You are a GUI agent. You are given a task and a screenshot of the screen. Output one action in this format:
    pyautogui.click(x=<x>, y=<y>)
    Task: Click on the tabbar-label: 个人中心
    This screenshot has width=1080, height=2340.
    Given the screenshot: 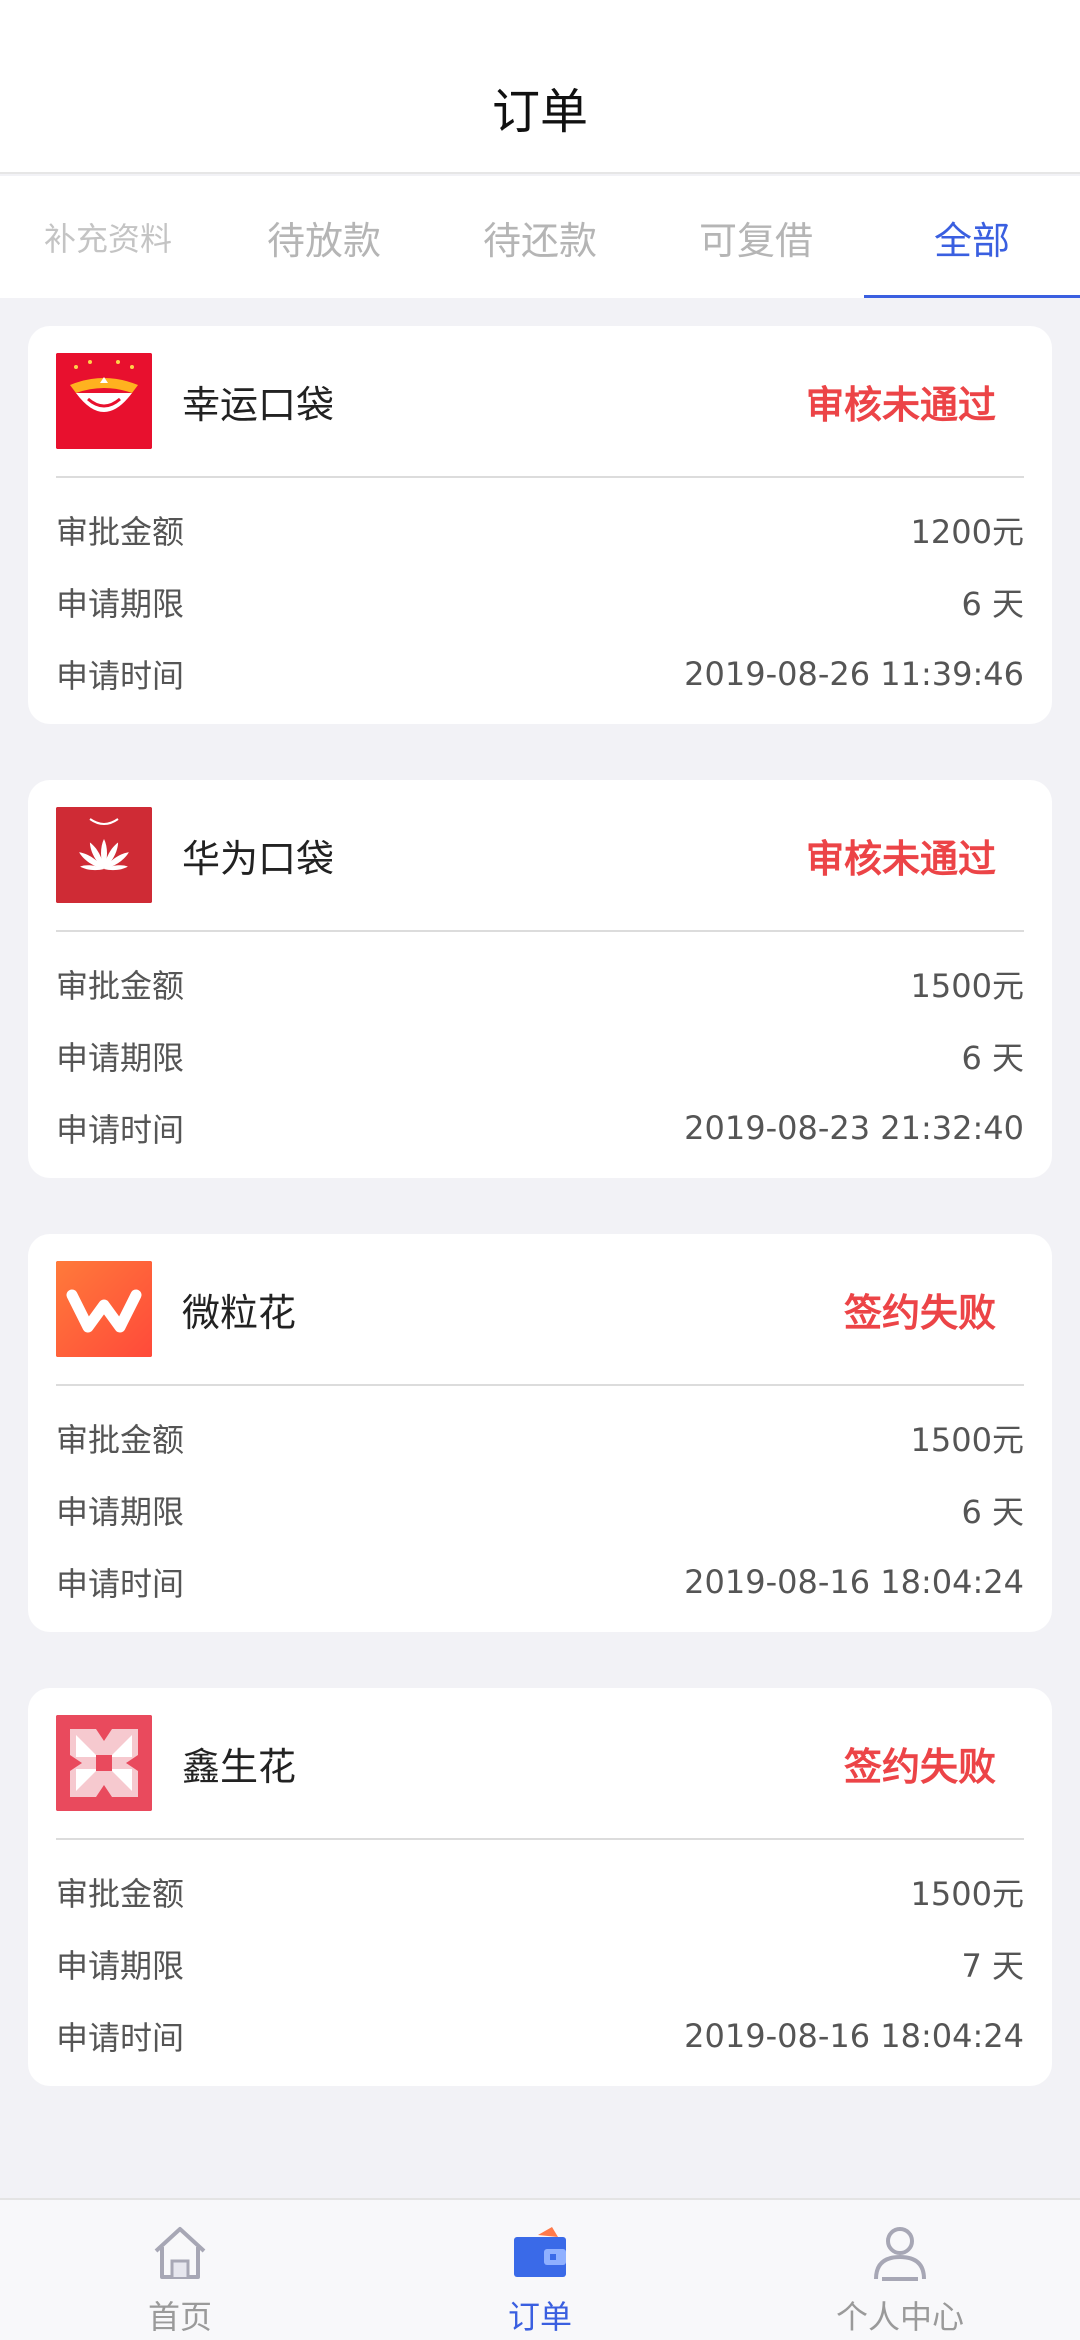 What is the action you would take?
    pyautogui.click(x=899, y=2317)
    